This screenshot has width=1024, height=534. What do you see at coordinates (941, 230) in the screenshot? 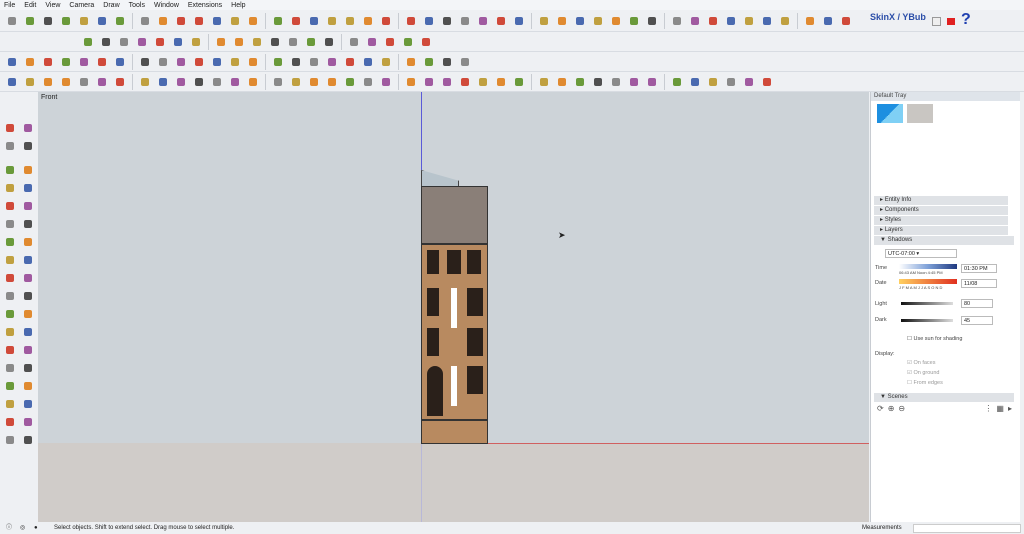
I see `panel-layers: ▸ Layers` at bounding box center [941, 230].